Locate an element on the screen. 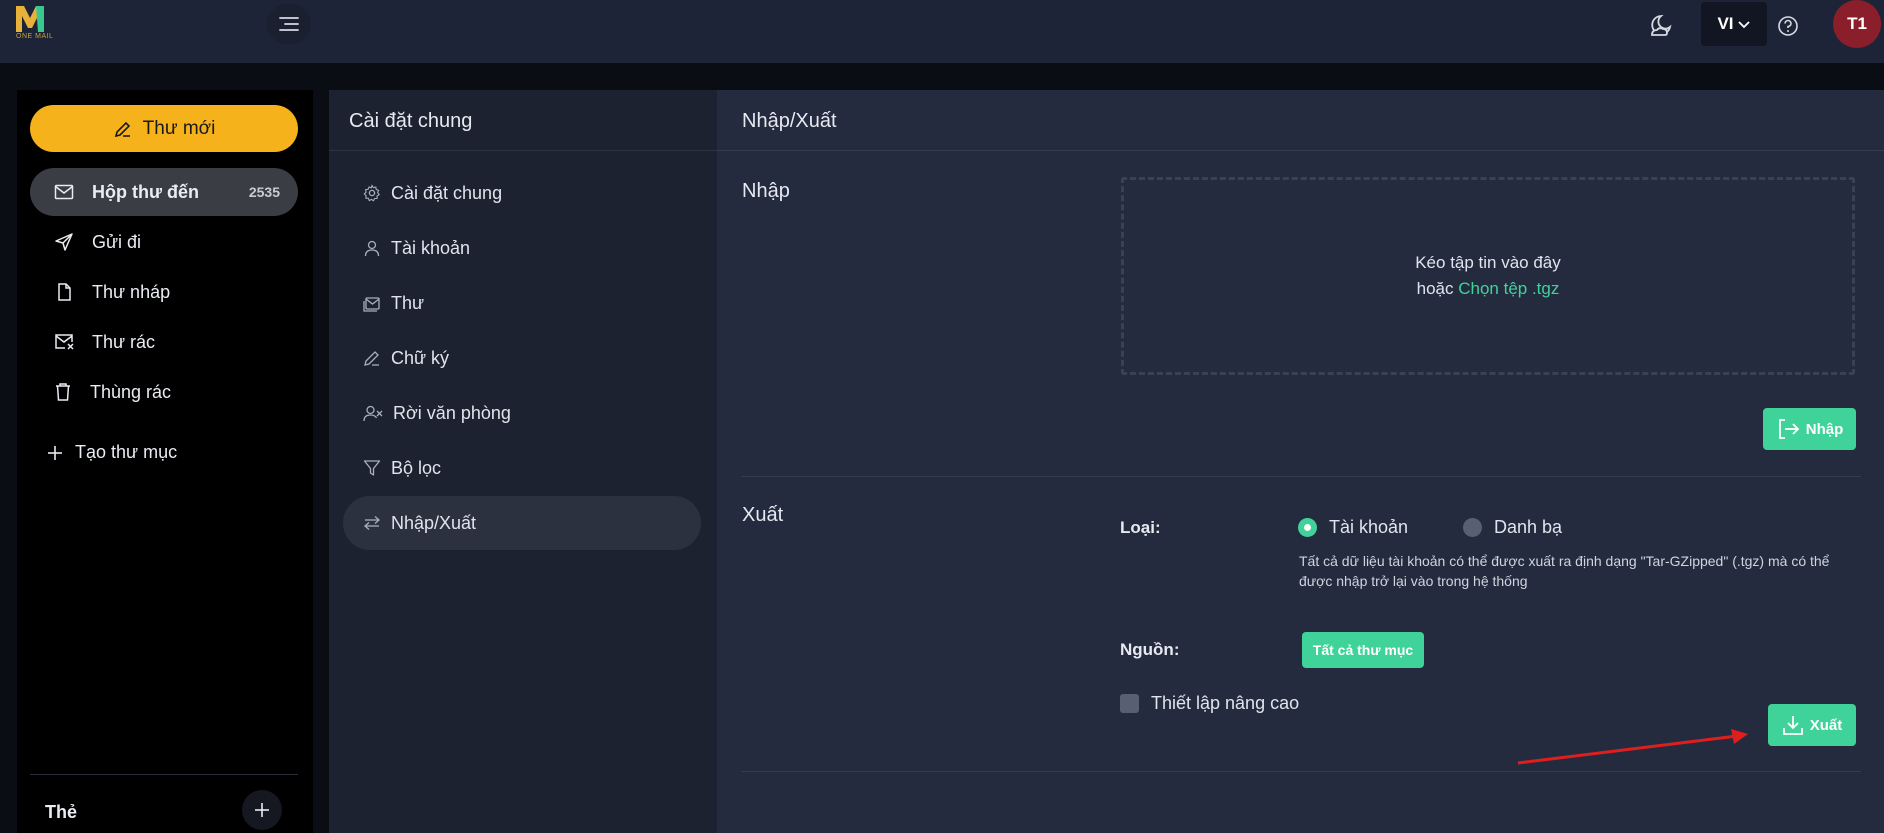  radio-checked-indicator is located at coordinates (1307, 527).